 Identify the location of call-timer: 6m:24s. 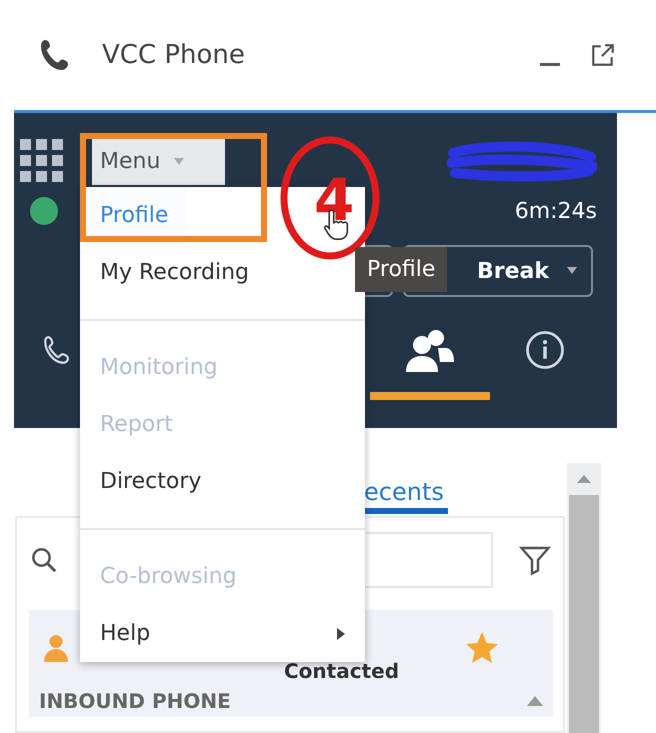
(555, 211).